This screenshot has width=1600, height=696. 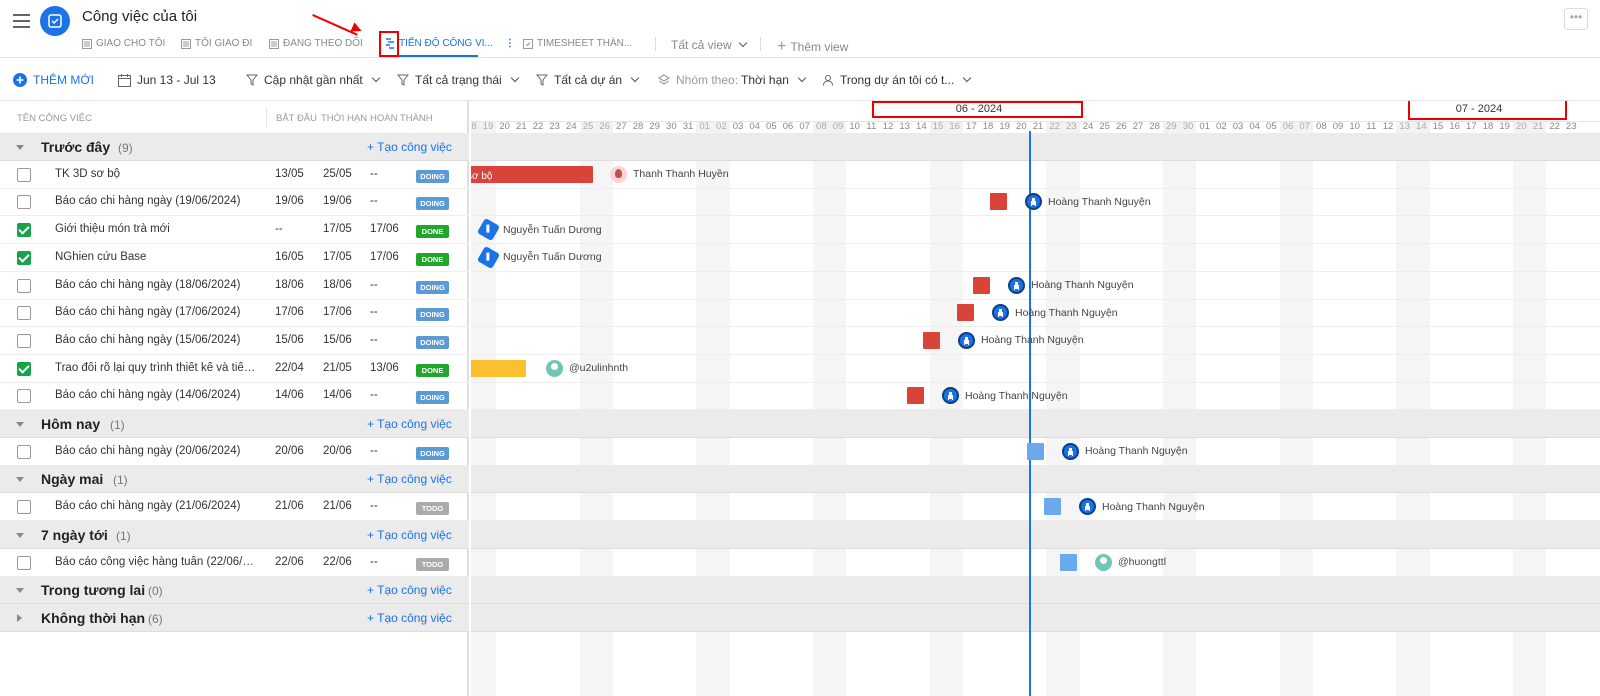 What do you see at coordinates (1130, 562) in the screenshot?
I see `gantt-assignee: @huongttl` at bounding box center [1130, 562].